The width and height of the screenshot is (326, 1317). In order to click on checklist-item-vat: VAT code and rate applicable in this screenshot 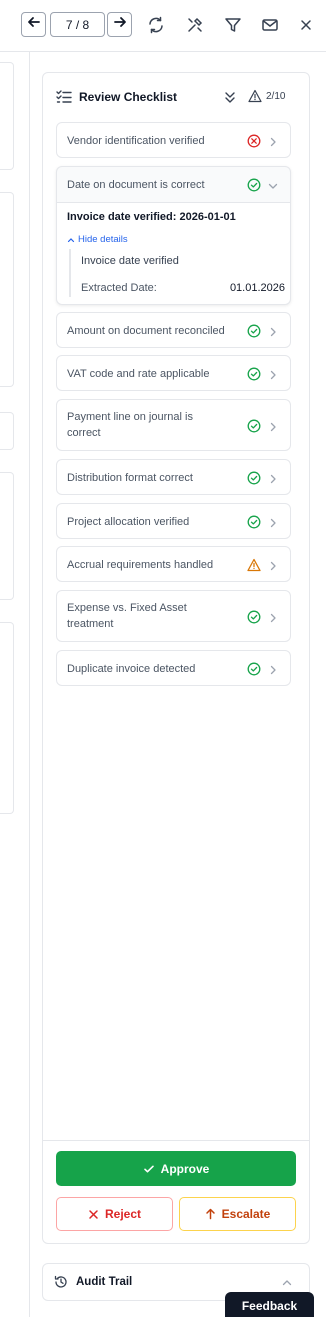, I will do `click(173, 373)`.